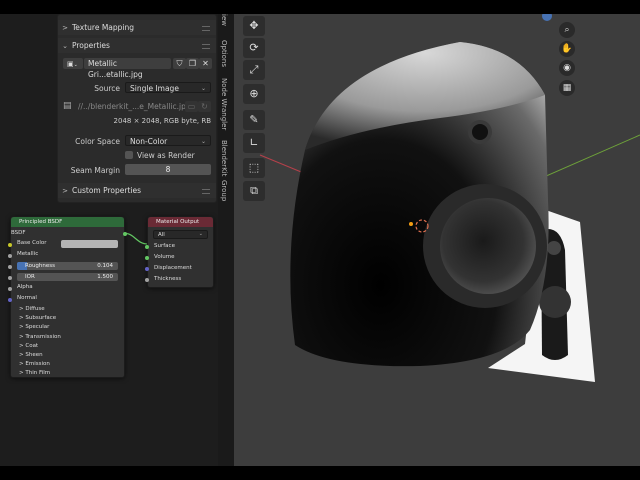 Image resolution: width=640 pixels, height=480 pixels. What do you see at coordinates (67, 266) in the screenshot?
I see `roughness-slider: Roughness 0.104` at bounding box center [67, 266].